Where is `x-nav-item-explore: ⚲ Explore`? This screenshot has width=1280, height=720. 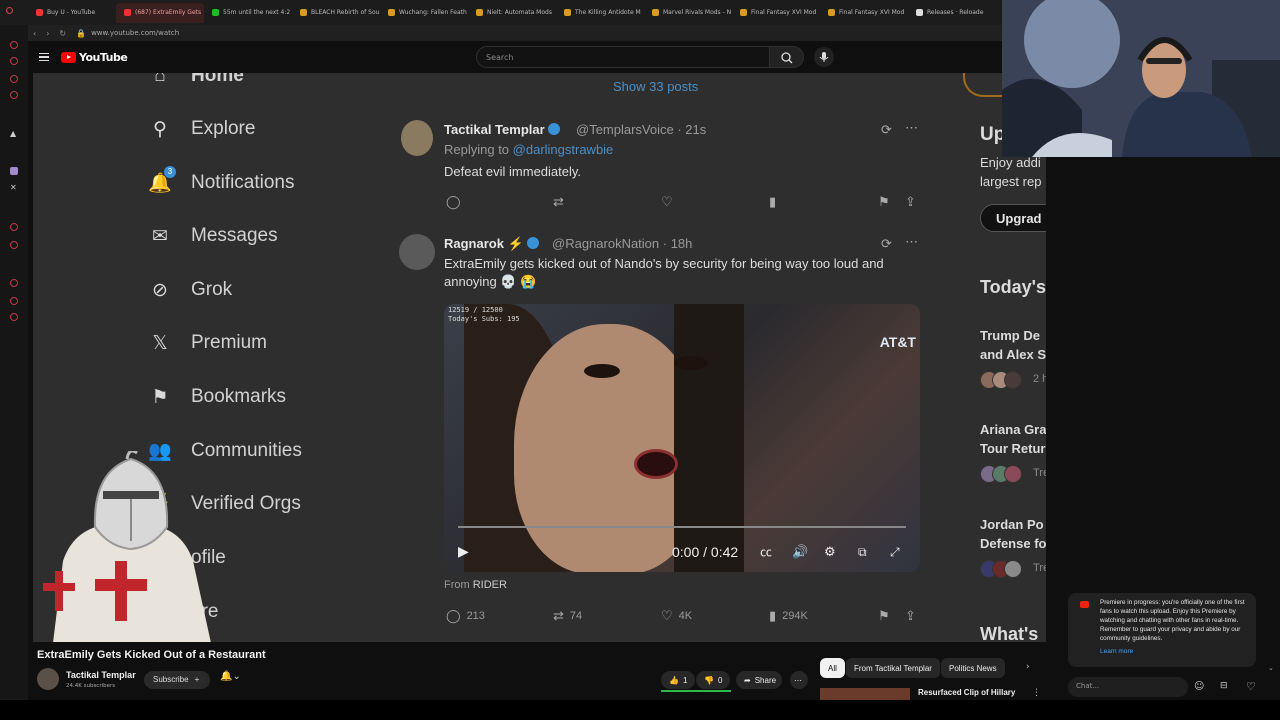
x-nav-item-explore: ⚲ Explore is located at coordinates (202, 129).